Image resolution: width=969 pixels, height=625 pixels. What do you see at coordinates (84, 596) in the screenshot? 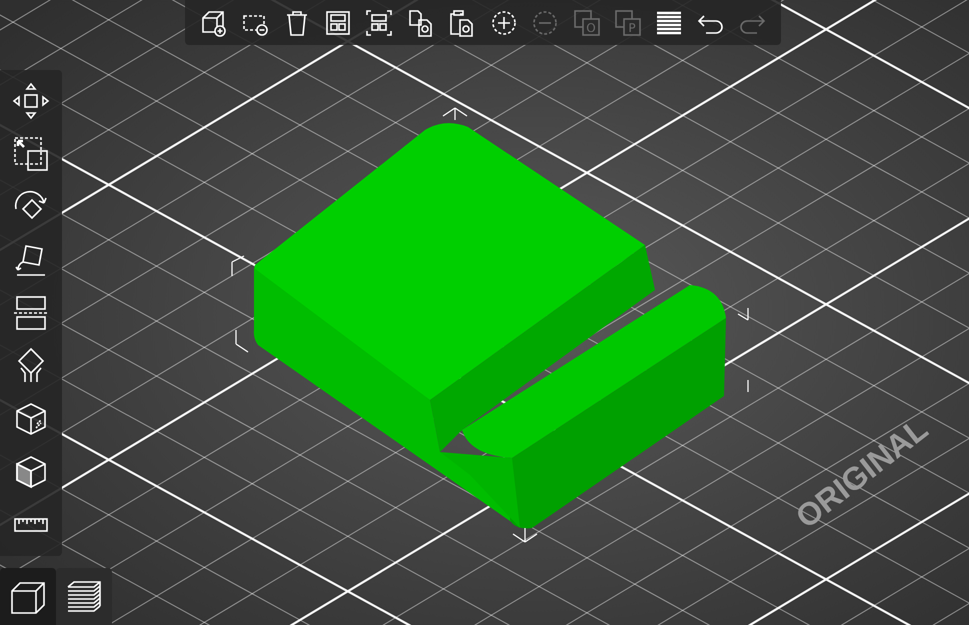
I see `layers-preview-icon` at bounding box center [84, 596].